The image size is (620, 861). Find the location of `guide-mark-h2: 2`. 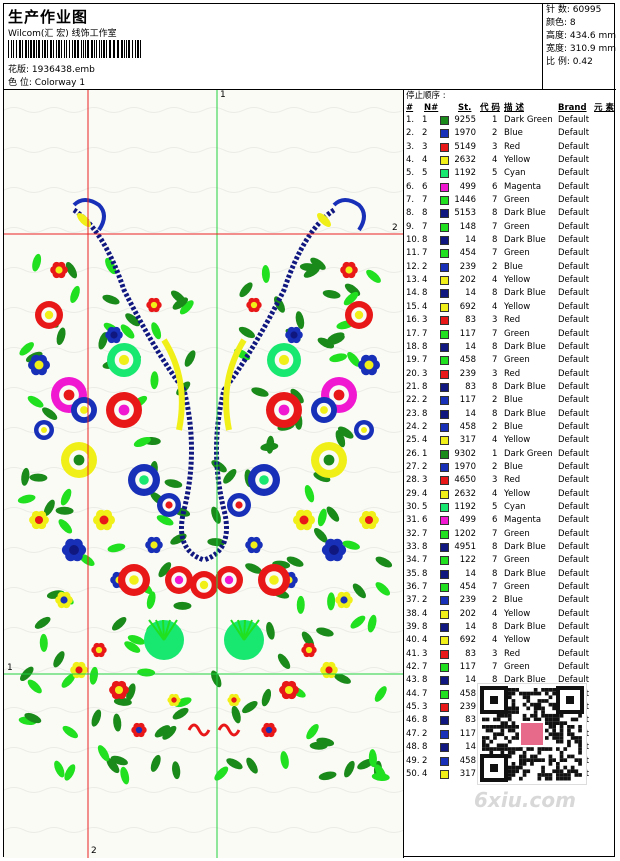

guide-mark-h2: 2 is located at coordinates (395, 228).